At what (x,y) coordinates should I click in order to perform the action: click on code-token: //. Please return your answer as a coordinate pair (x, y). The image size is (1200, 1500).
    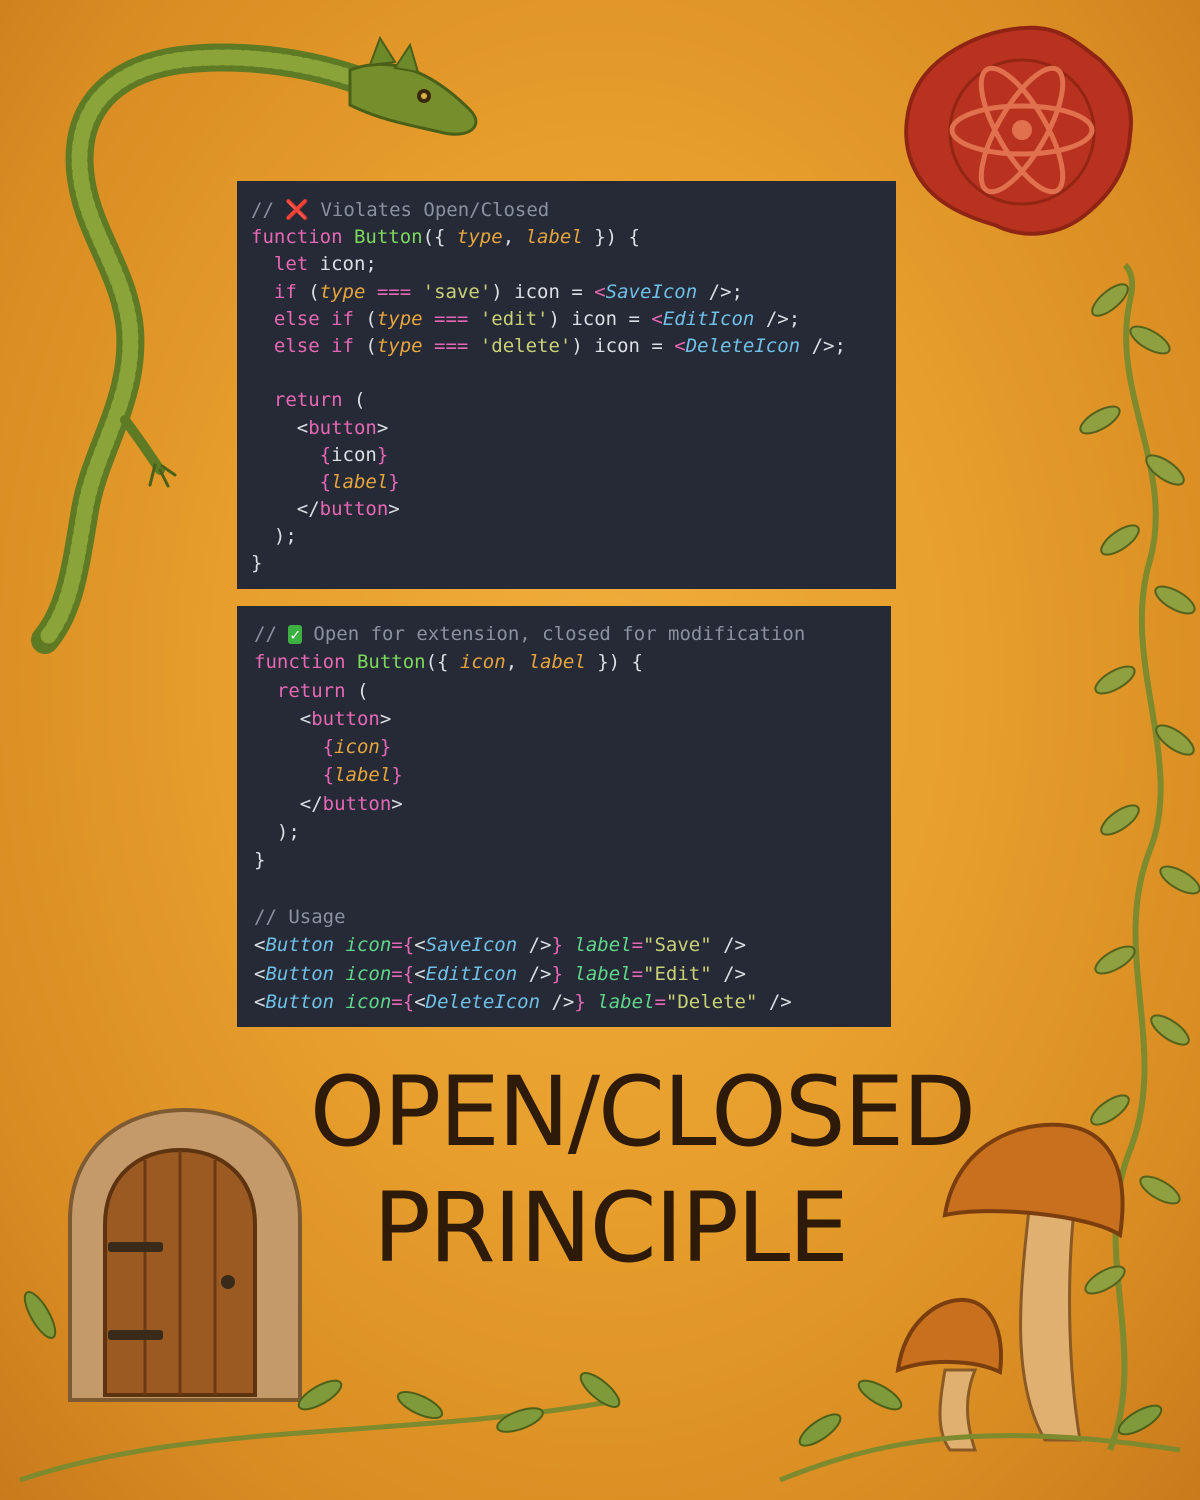
    Looking at the image, I should click on (271, 634).